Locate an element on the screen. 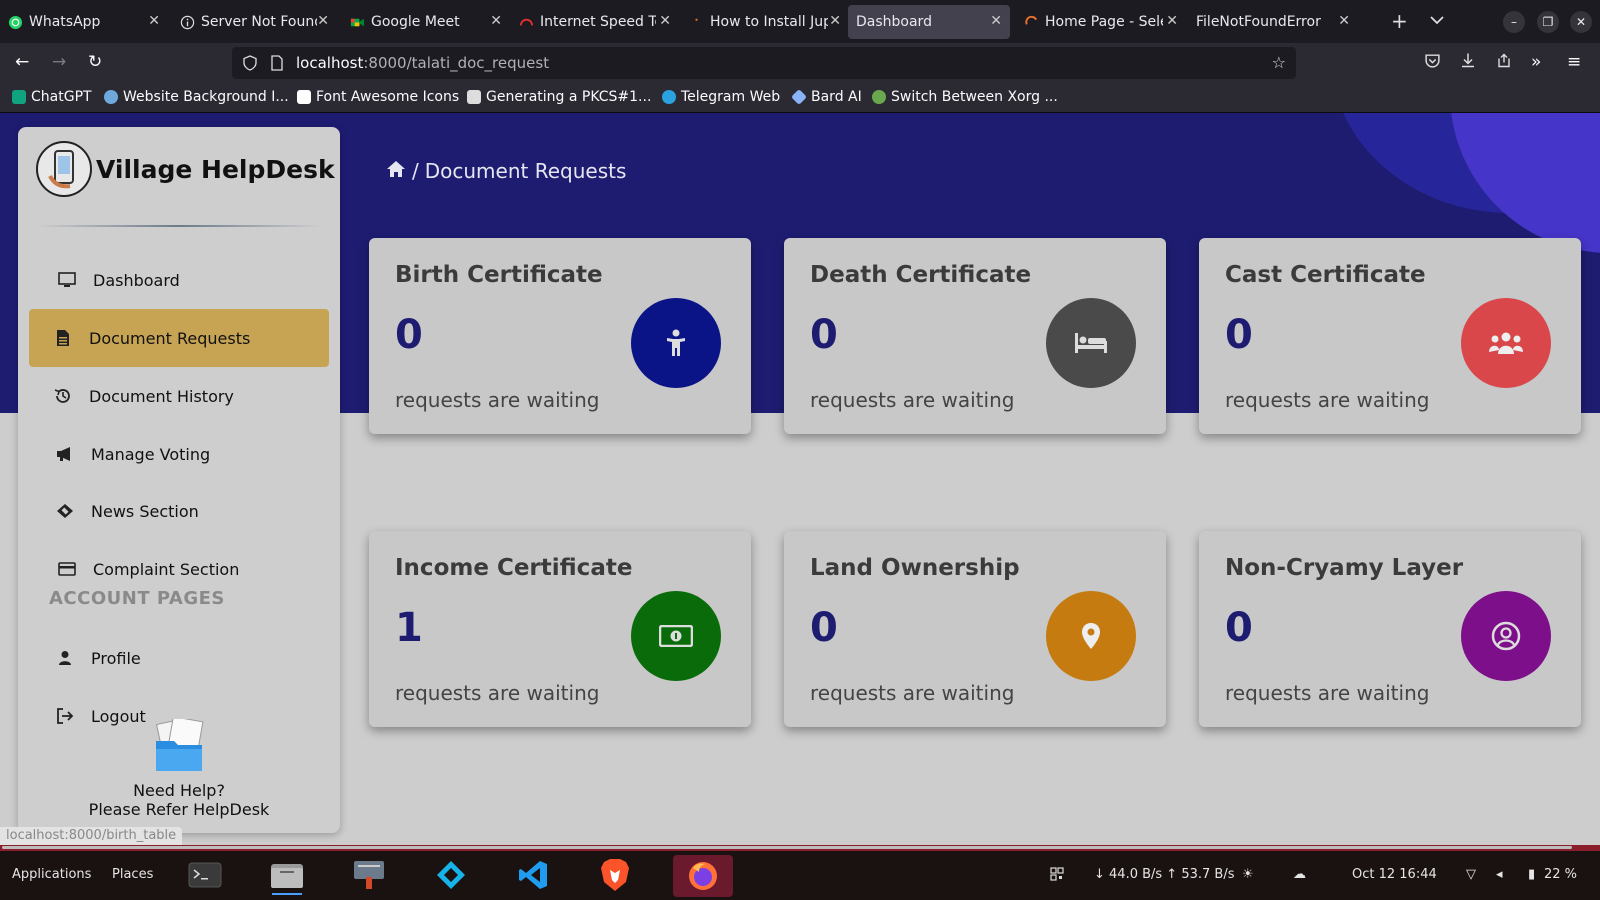 The width and height of the screenshot is (1600, 900). forward-arrow-icon: → is located at coordinates (59, 62).